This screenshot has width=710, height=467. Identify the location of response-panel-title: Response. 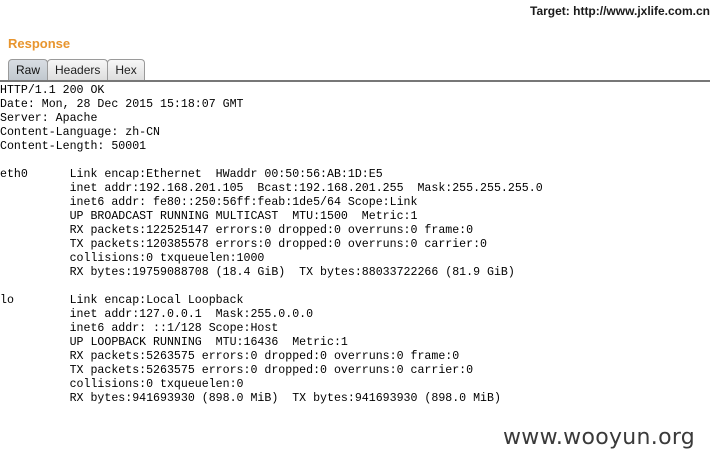
(39, 43).